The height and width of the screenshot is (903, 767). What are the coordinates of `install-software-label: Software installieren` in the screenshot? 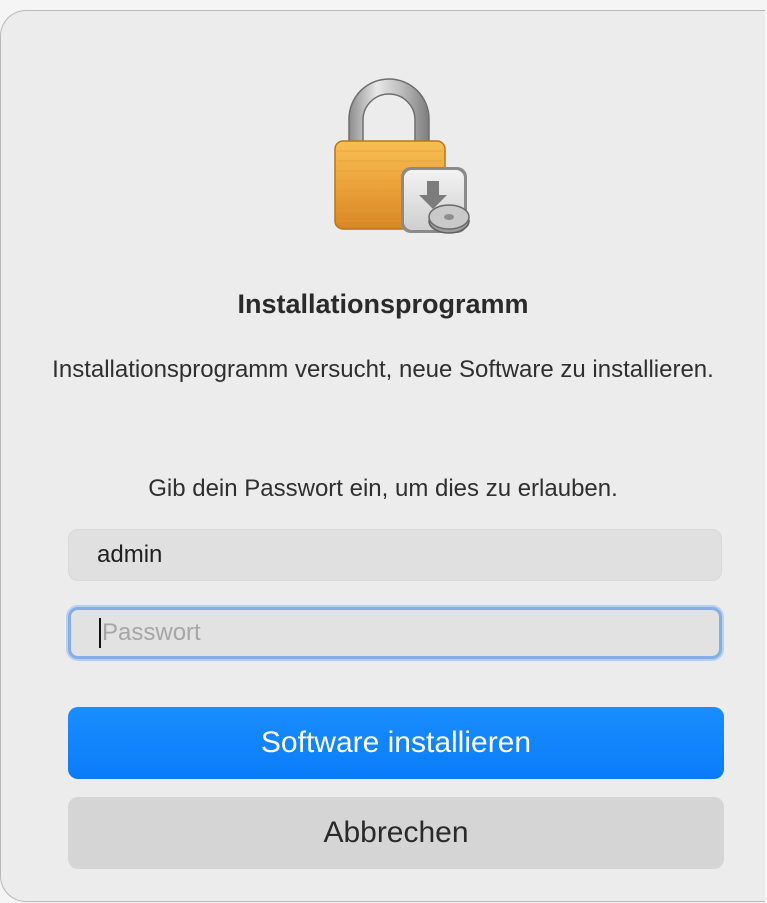 It's located at (396, 742).